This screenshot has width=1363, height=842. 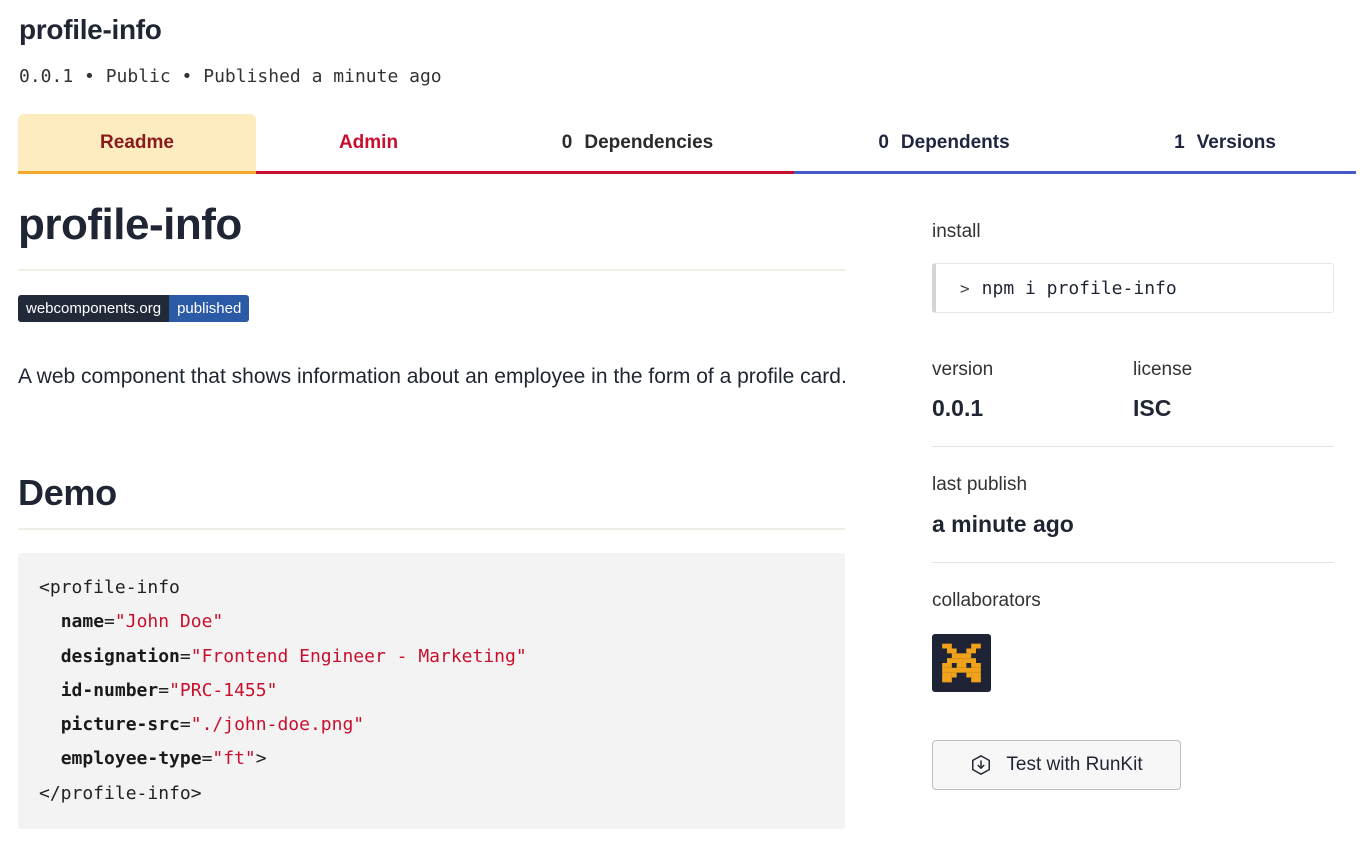 I want to click on tab-versions: 1 Versions, so click(x=1225, y=144).